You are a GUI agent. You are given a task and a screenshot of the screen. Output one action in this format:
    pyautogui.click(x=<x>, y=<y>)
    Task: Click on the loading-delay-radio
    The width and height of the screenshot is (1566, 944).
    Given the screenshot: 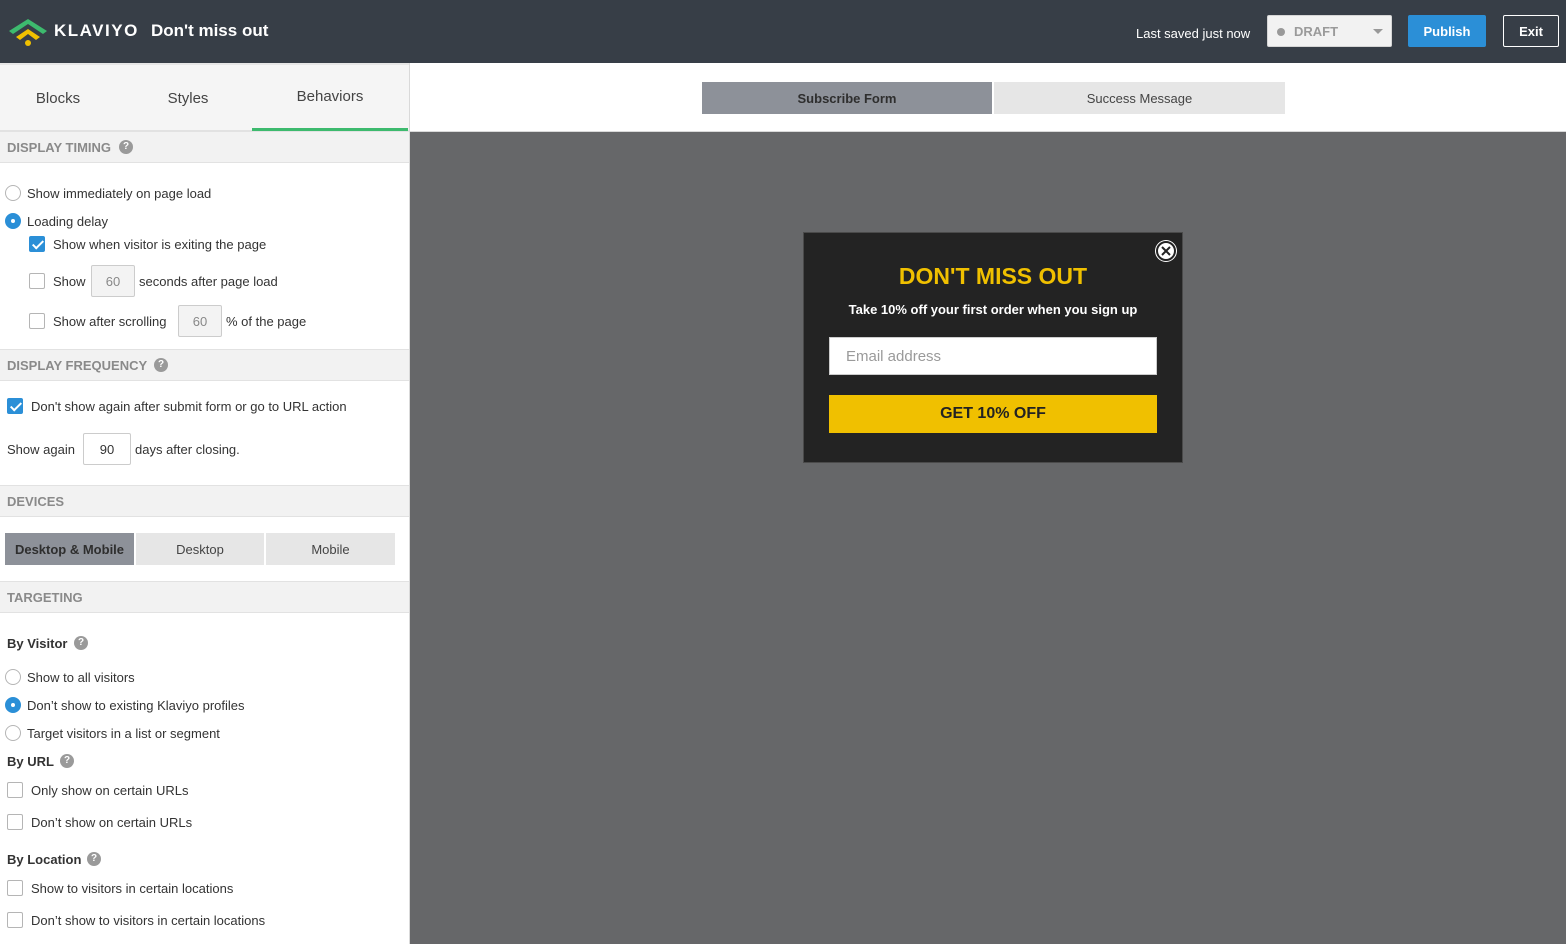 What is the action you would take?
    pyautogui.click(x=13, y=221)
    